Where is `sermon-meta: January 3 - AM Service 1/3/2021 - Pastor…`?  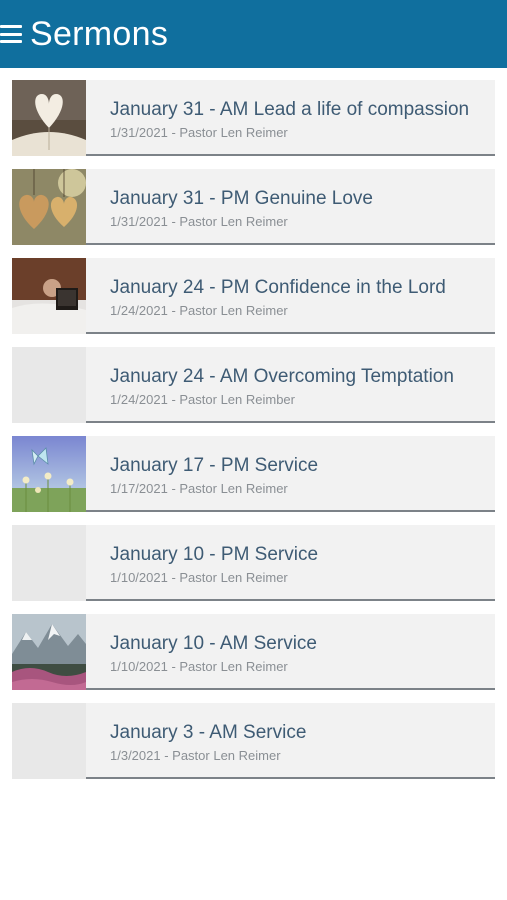
sermon-meta: January 3 - AM Service 1/3/2021 - Pastor… is located at coordinates (290, 741).